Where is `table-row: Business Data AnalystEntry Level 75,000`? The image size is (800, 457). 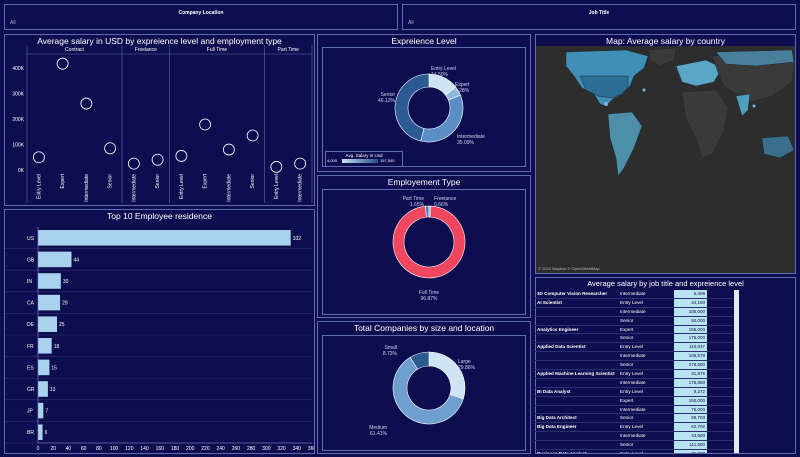 table-row: Business Data AnalystEntry Level 75,000 is located at coordinates (634, 451).